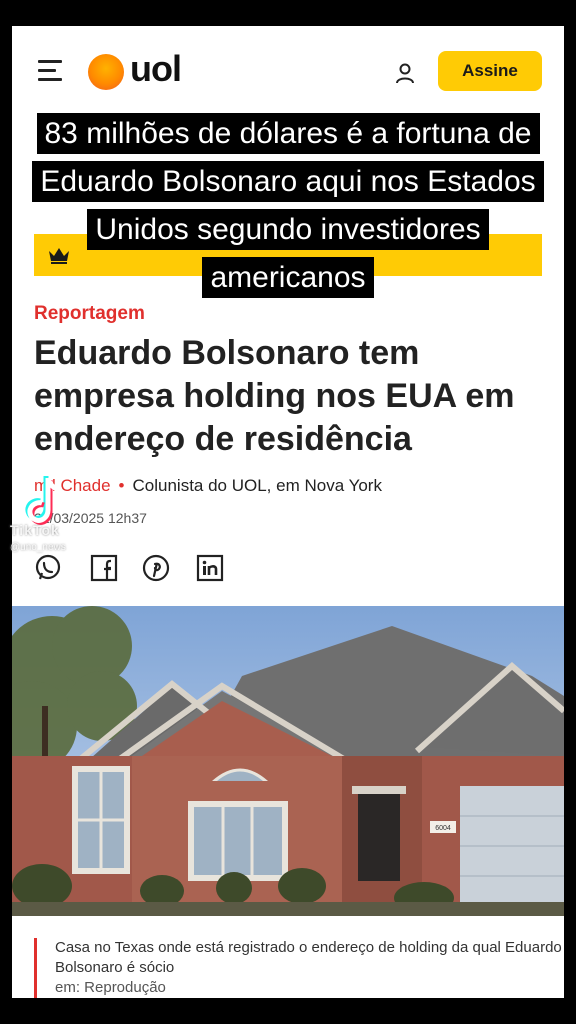  What do you see at coordinates (490, 71) in the screenshot?
I see `subscribe-button: Assine` at bounding box center [490, 71].